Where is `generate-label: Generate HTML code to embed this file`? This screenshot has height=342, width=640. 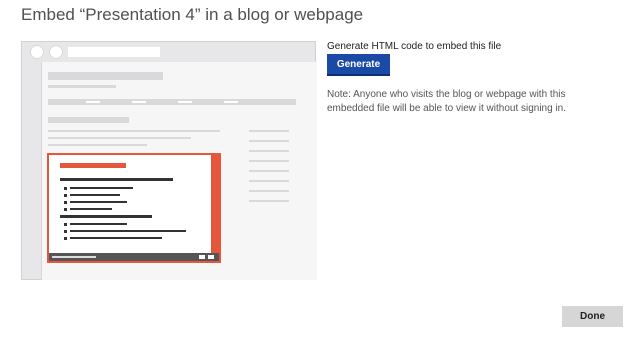 generate-label: Generate HTML code to embed this file is located at coordinates (414, 46).